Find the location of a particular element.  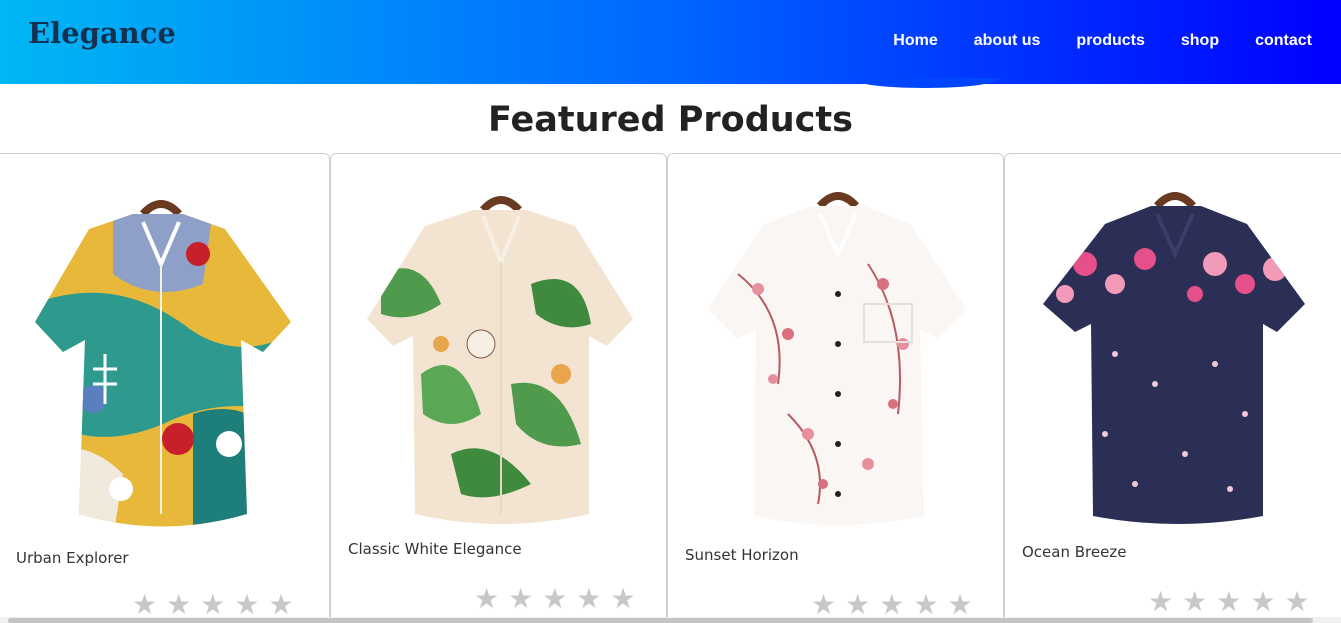

product-name: Urban Explorer is located at coordinates (72, 558).